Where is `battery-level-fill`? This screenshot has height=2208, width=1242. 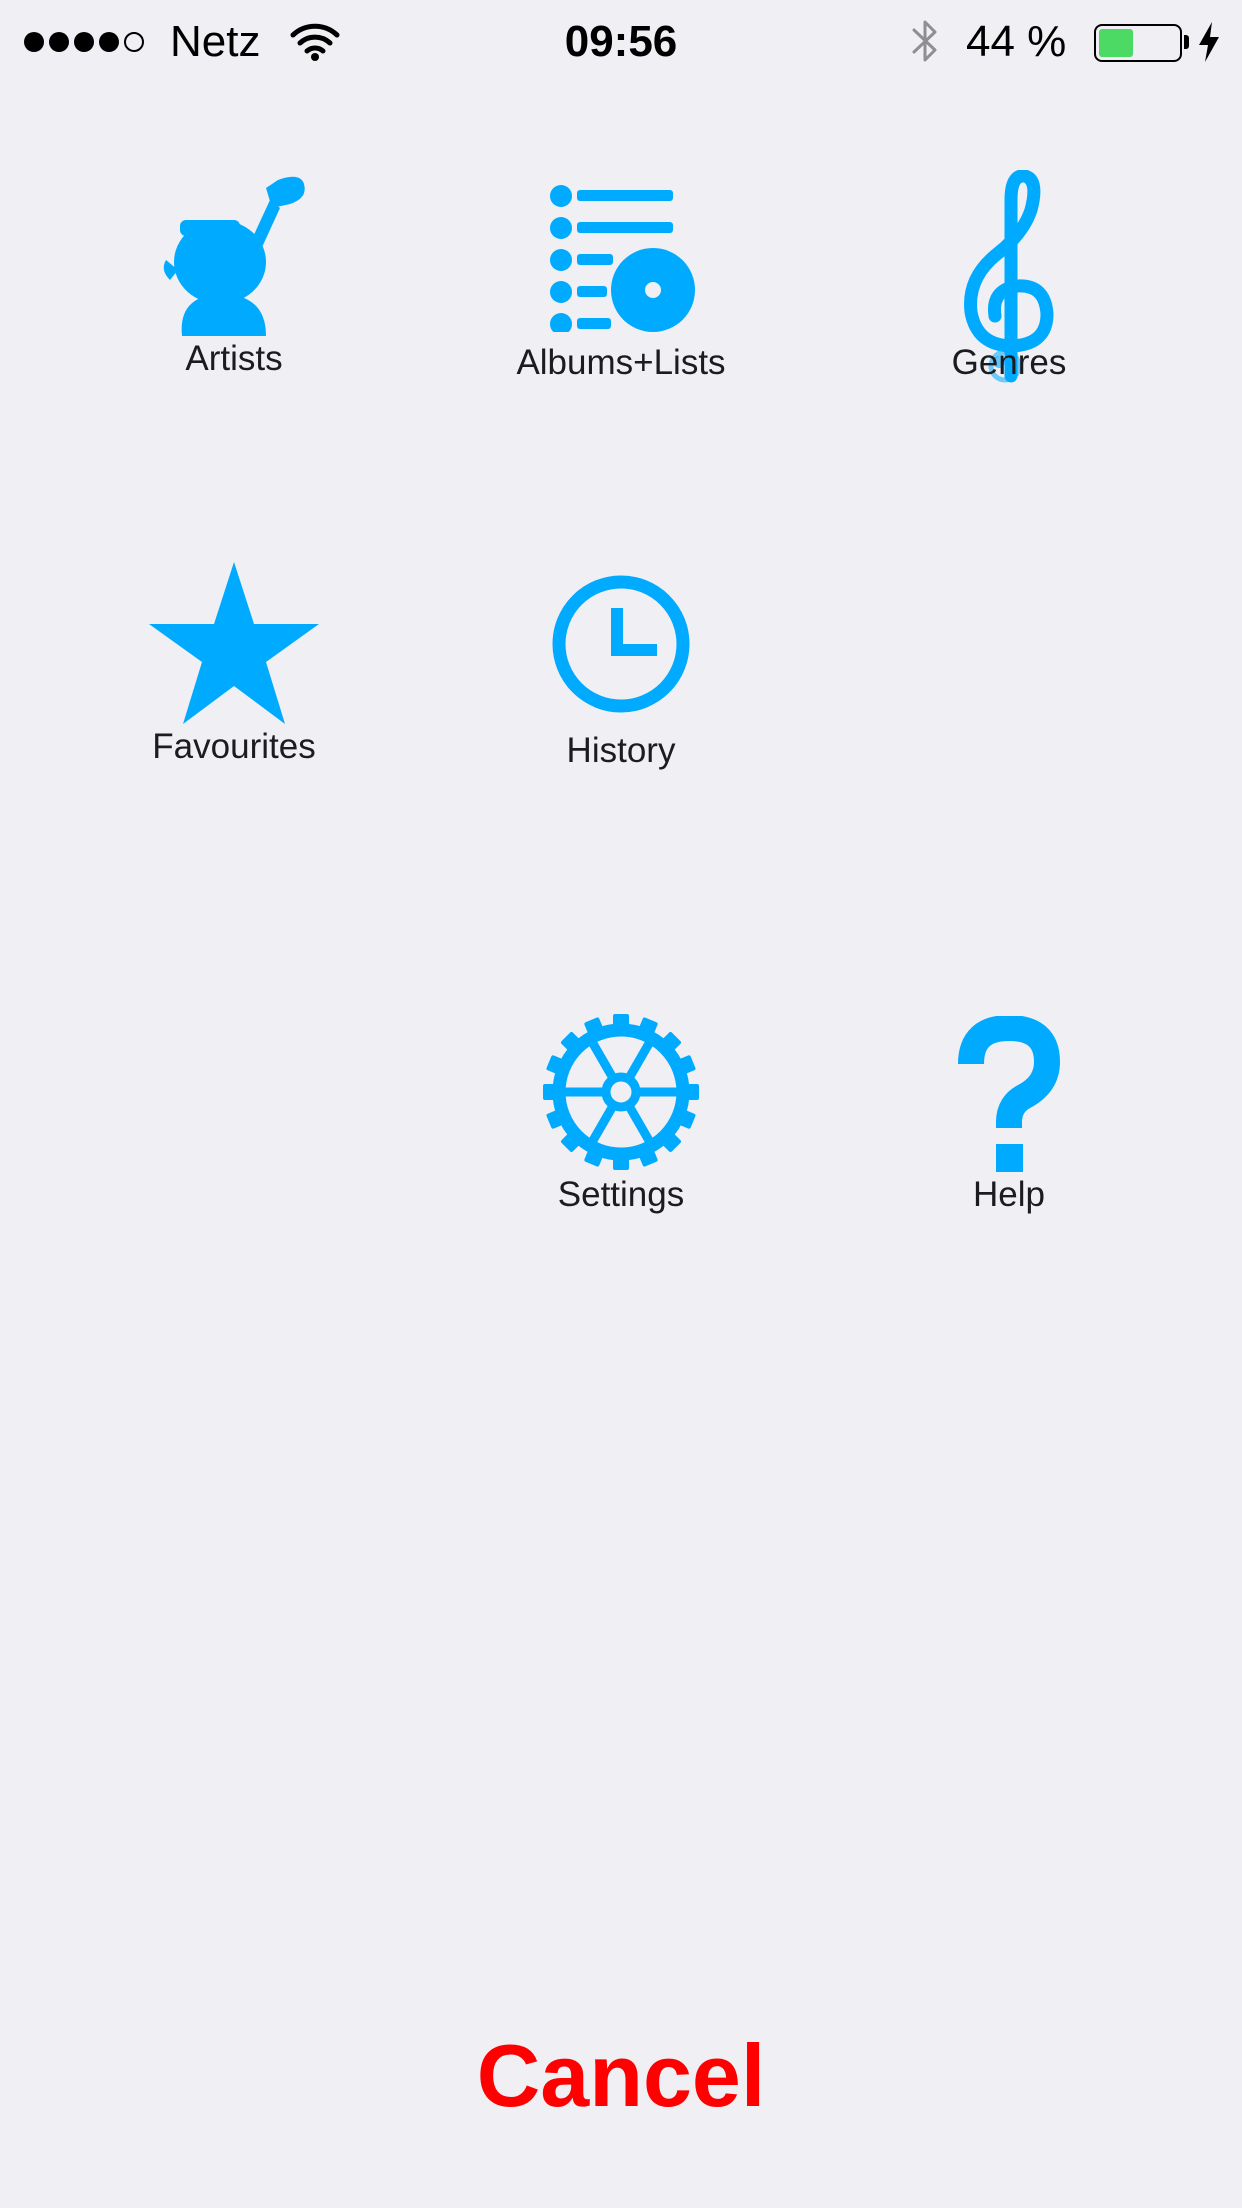 battery-level-fill is located at coordinates (1116, 43).